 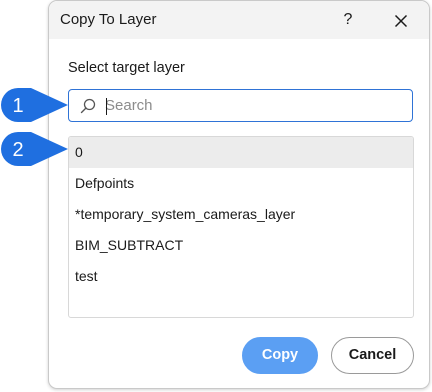 I want to click on search-box, so click(x=240, y=105).